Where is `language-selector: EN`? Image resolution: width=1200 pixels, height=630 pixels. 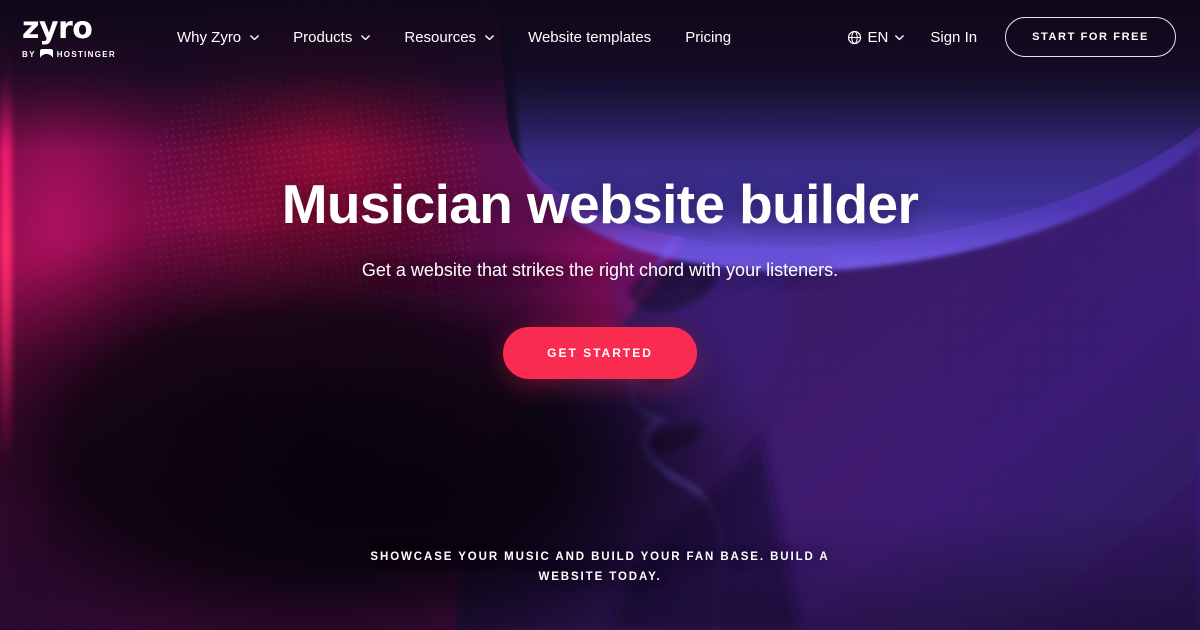 language-selector: EN is located at coordinates (876, 37).